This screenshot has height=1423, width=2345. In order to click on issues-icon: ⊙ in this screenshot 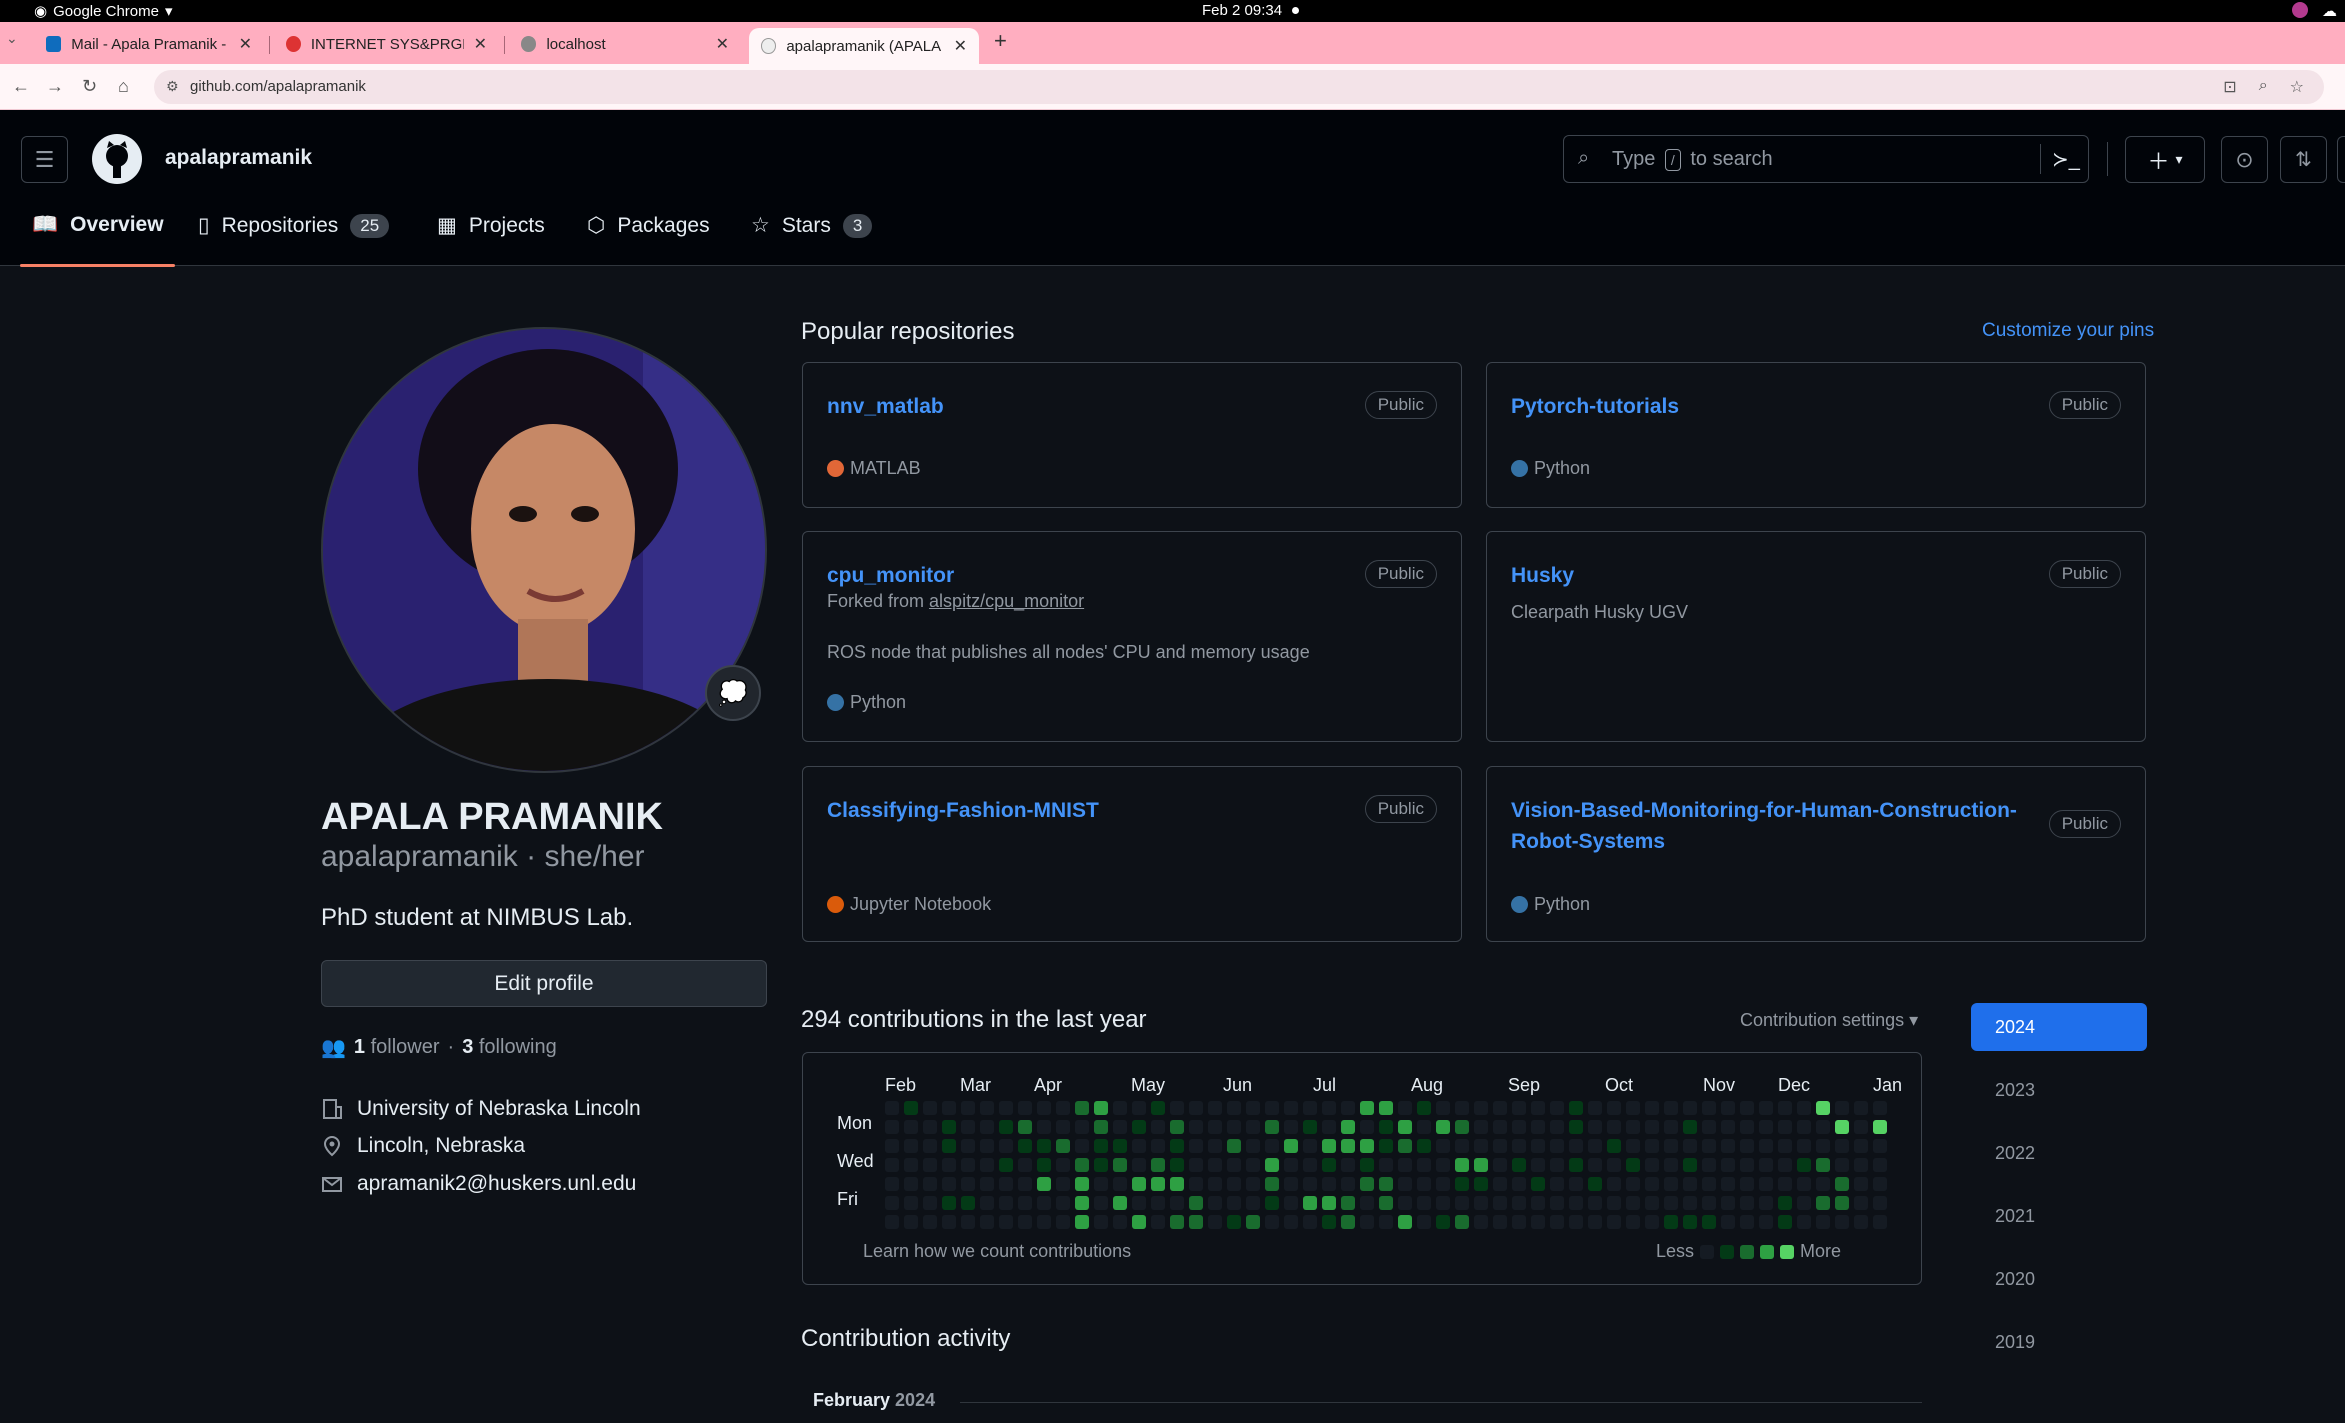, I will do `click(2244, 159)`.